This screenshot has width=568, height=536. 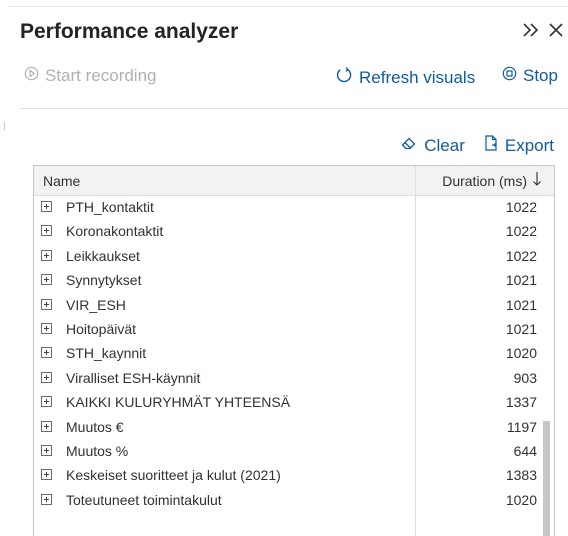 I want to click on column-header-name: Name, so click(x=61, y=181).